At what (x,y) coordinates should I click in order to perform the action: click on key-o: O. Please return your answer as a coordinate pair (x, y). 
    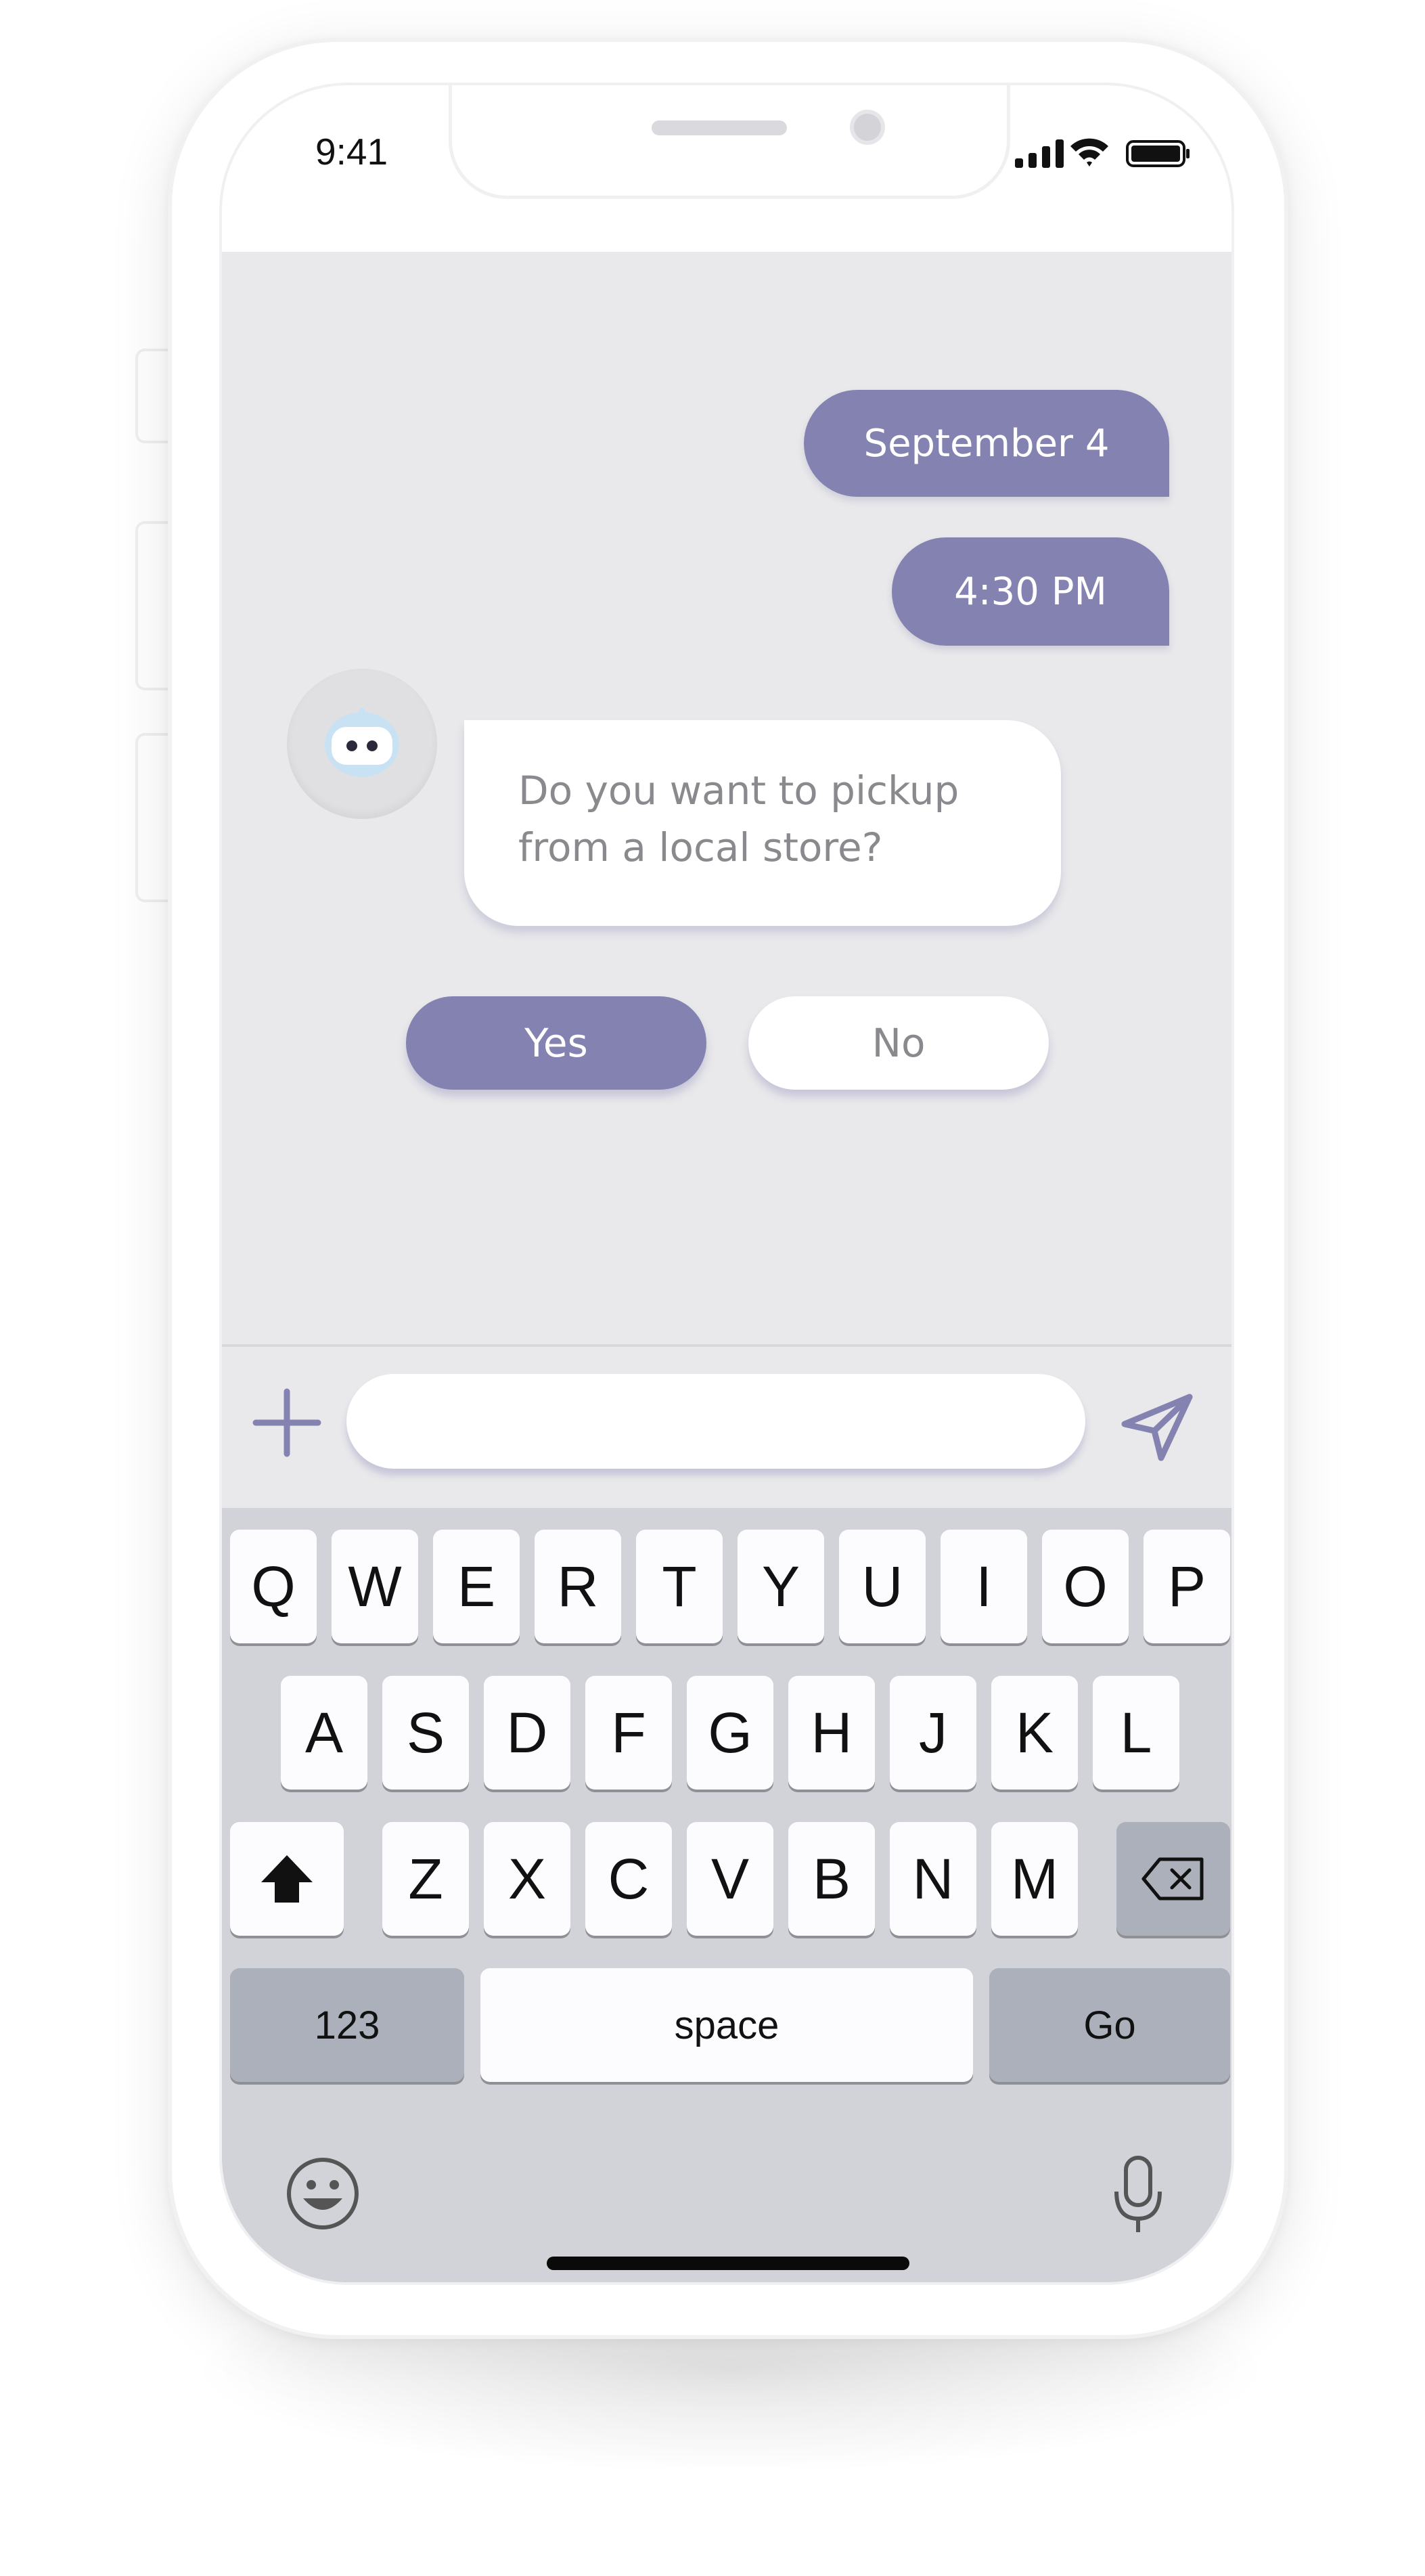
    Looking at the image, I should click on (1085, 1586).